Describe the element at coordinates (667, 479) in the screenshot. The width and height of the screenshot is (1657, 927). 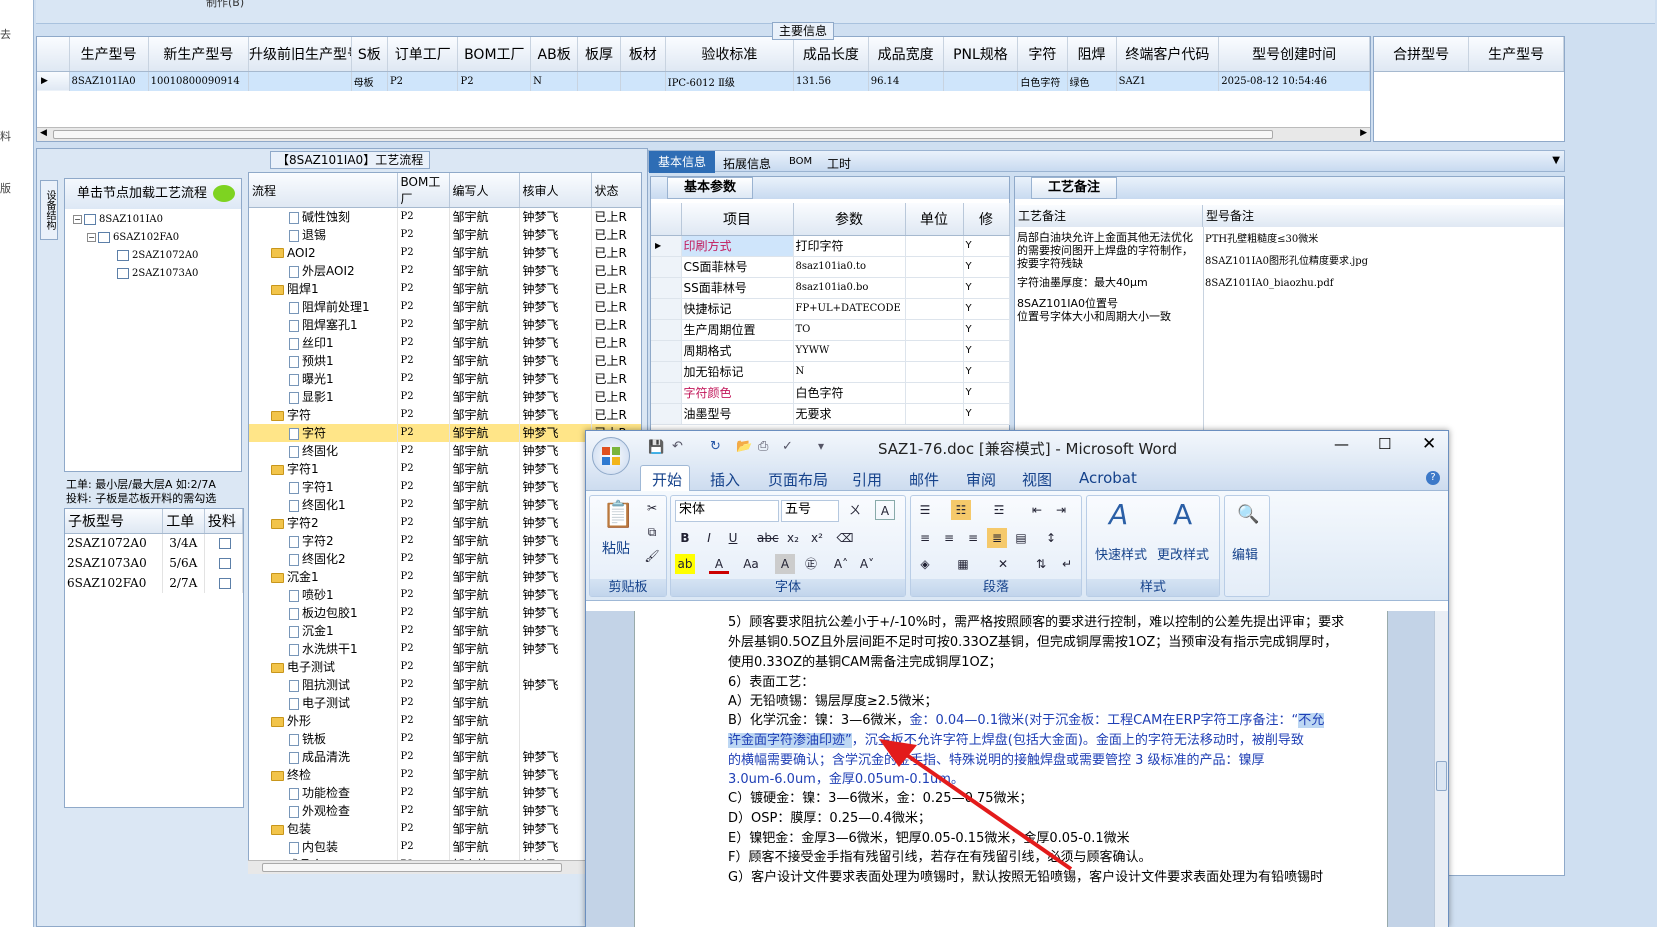
I see `tab-home: 开始` at that location.